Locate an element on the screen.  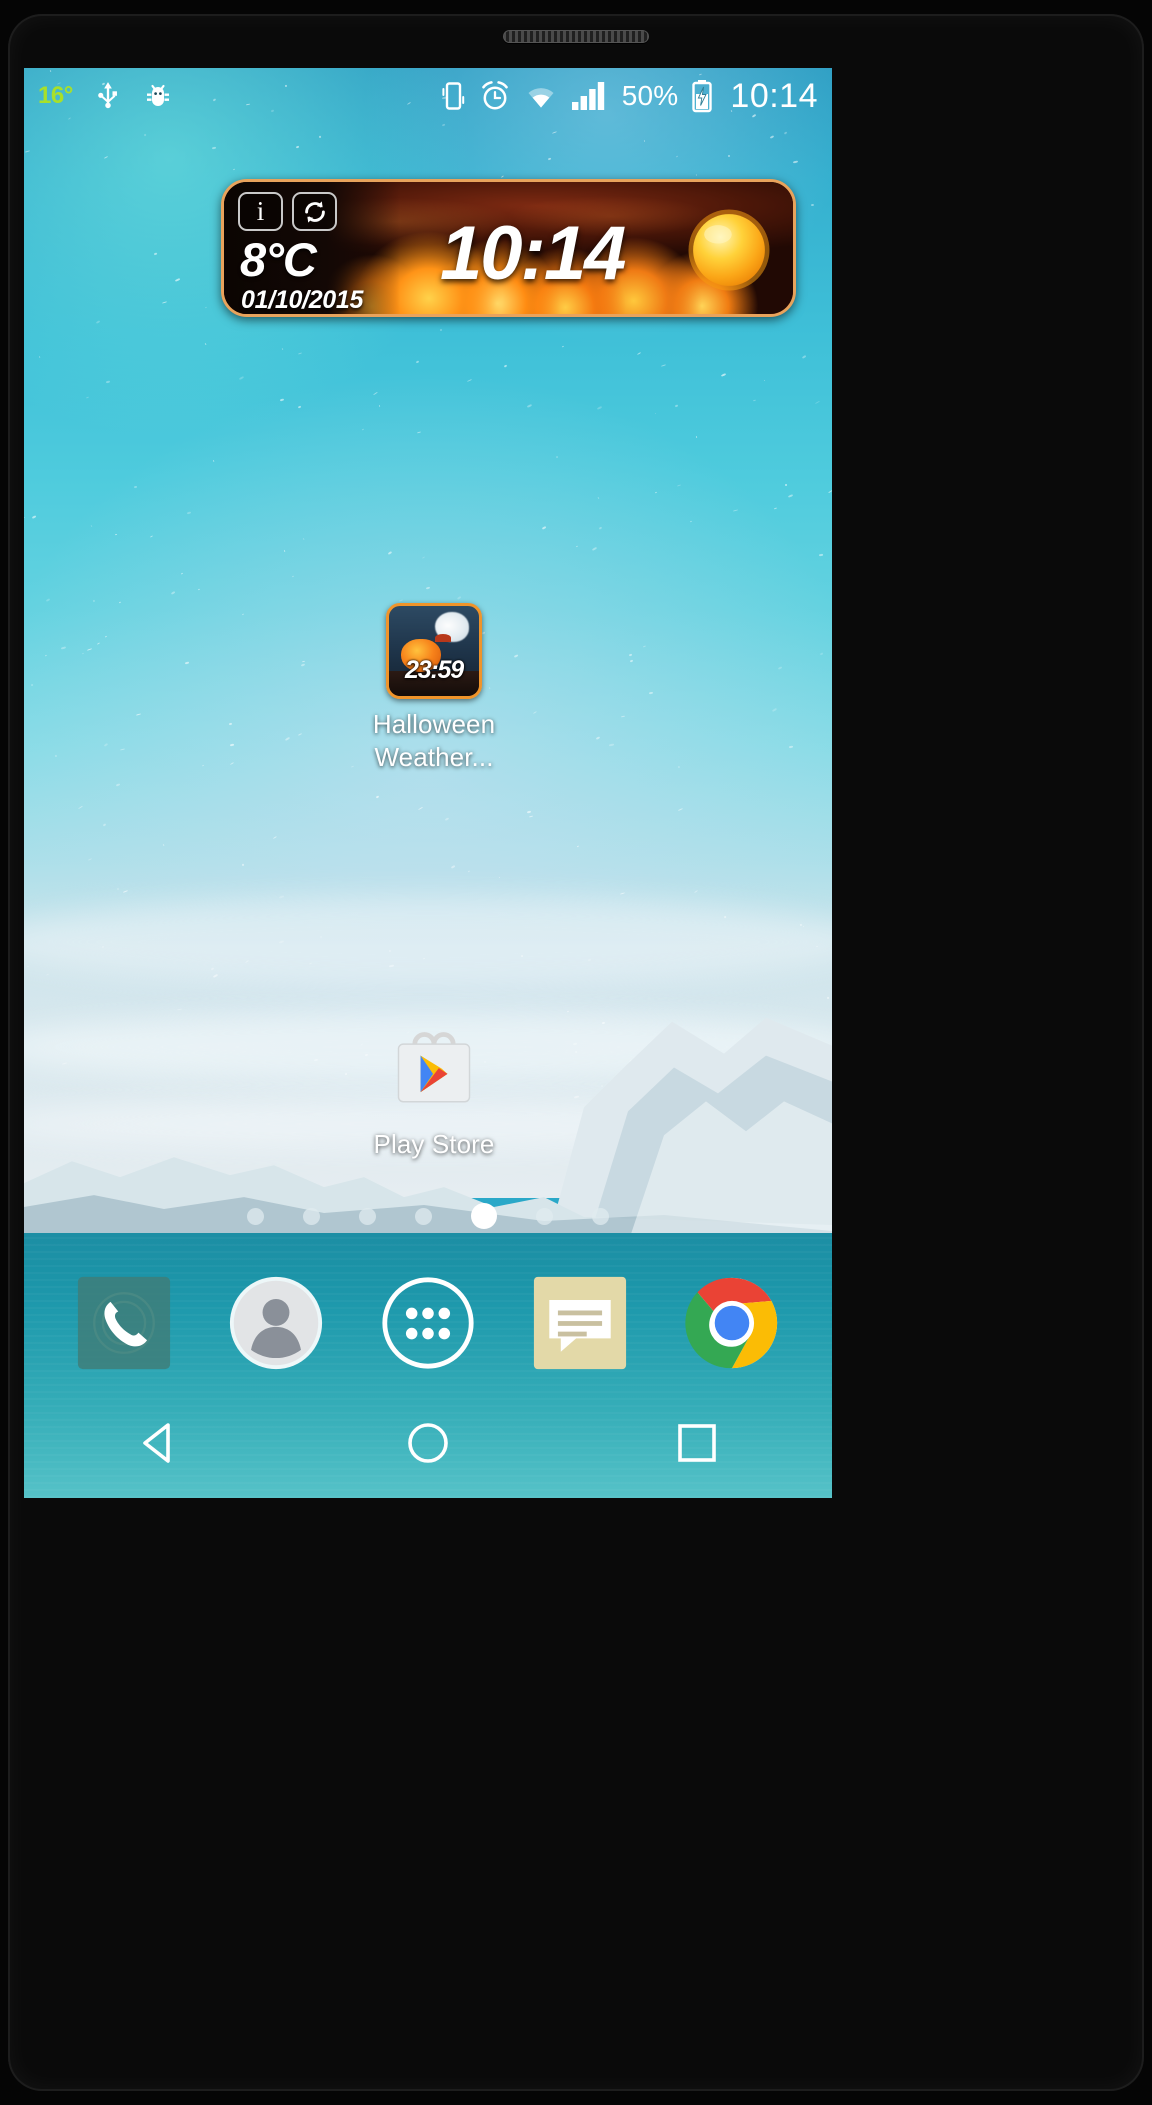
debug-bug-icon is located at coordinates (157, 95).